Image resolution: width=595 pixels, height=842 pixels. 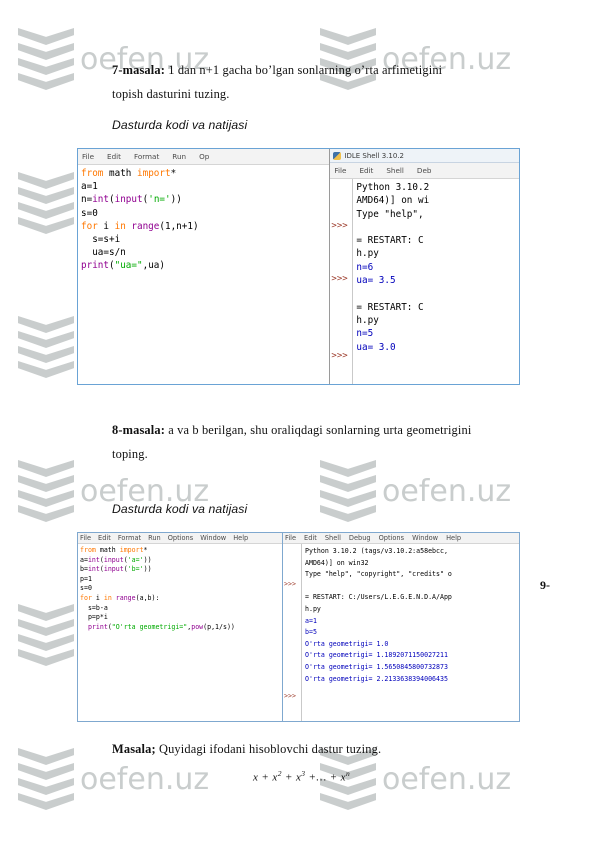 What do you see at coordinates (159, 200) in the screenshot?
I see `code-token: 'n='` at bounding box center [159, 200].